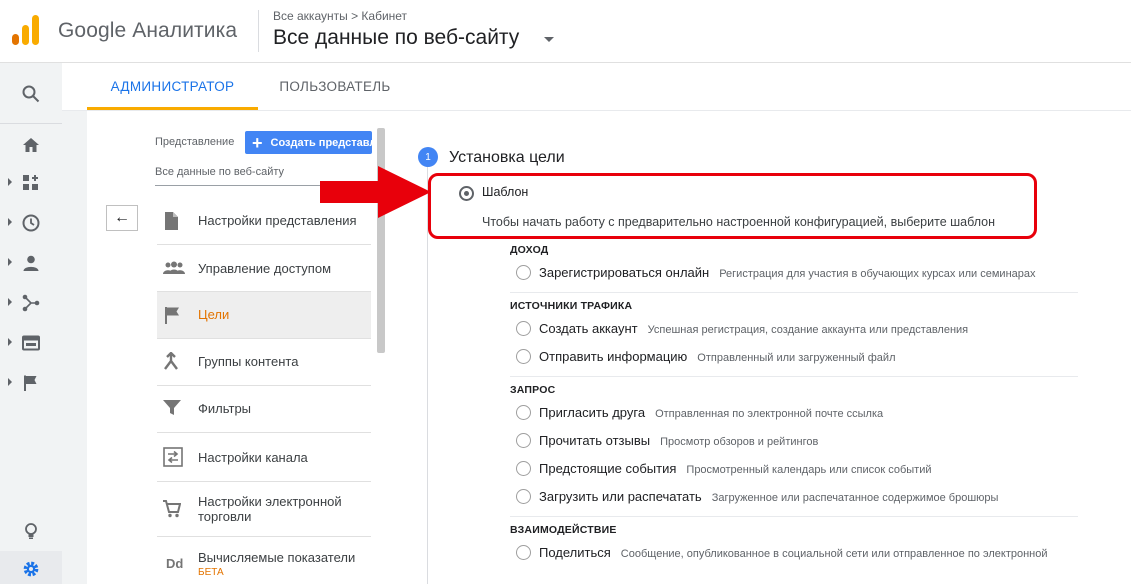 The width and height of the screenshot is (1131, 584). I want to click on clock-icon, so click(31, 223).